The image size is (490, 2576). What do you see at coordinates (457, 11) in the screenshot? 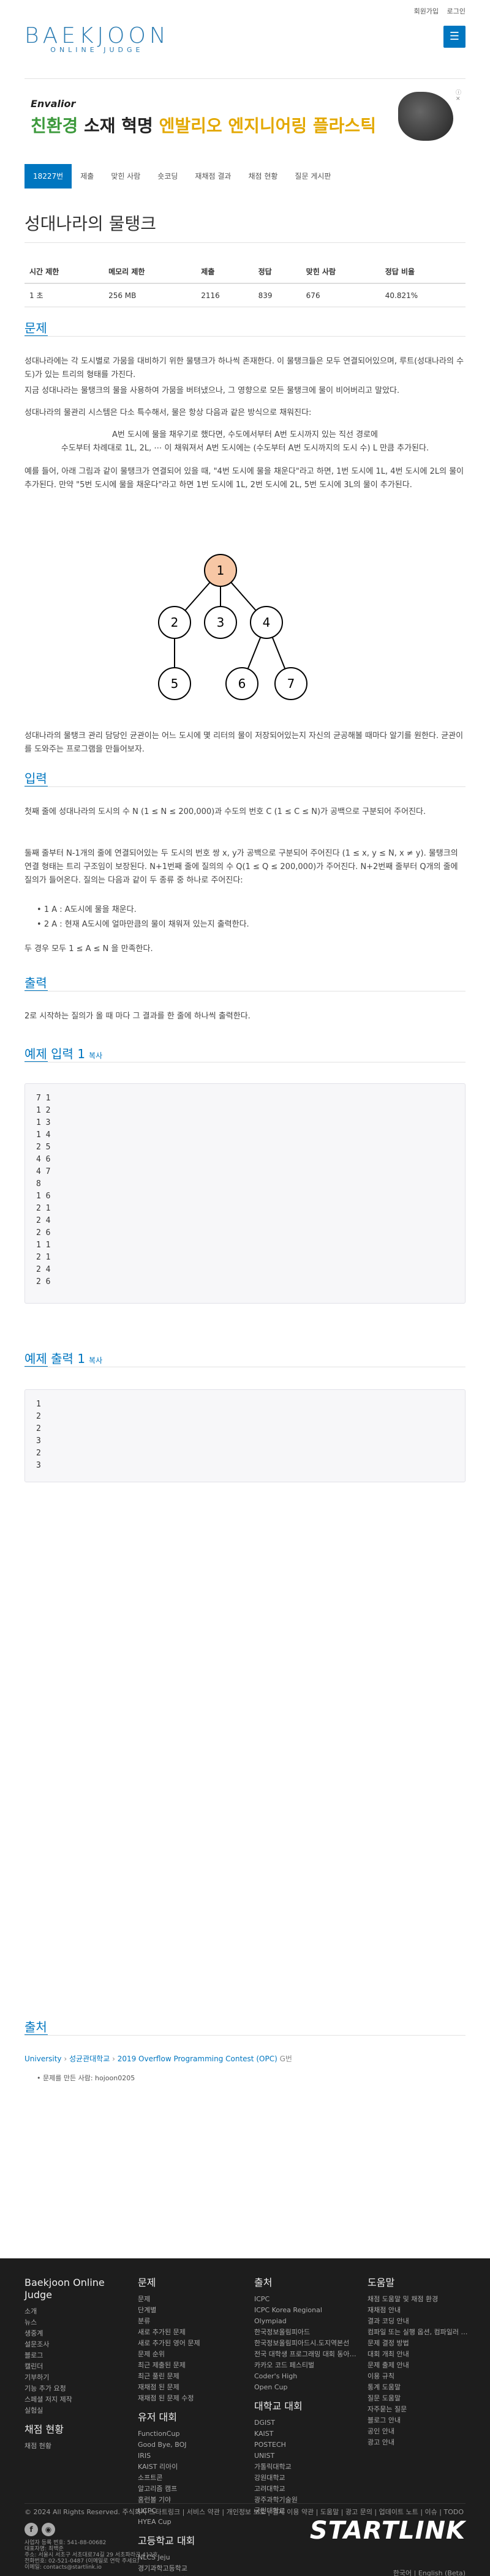
I see `login-link: 로그인` at bounding box center [457, 11].